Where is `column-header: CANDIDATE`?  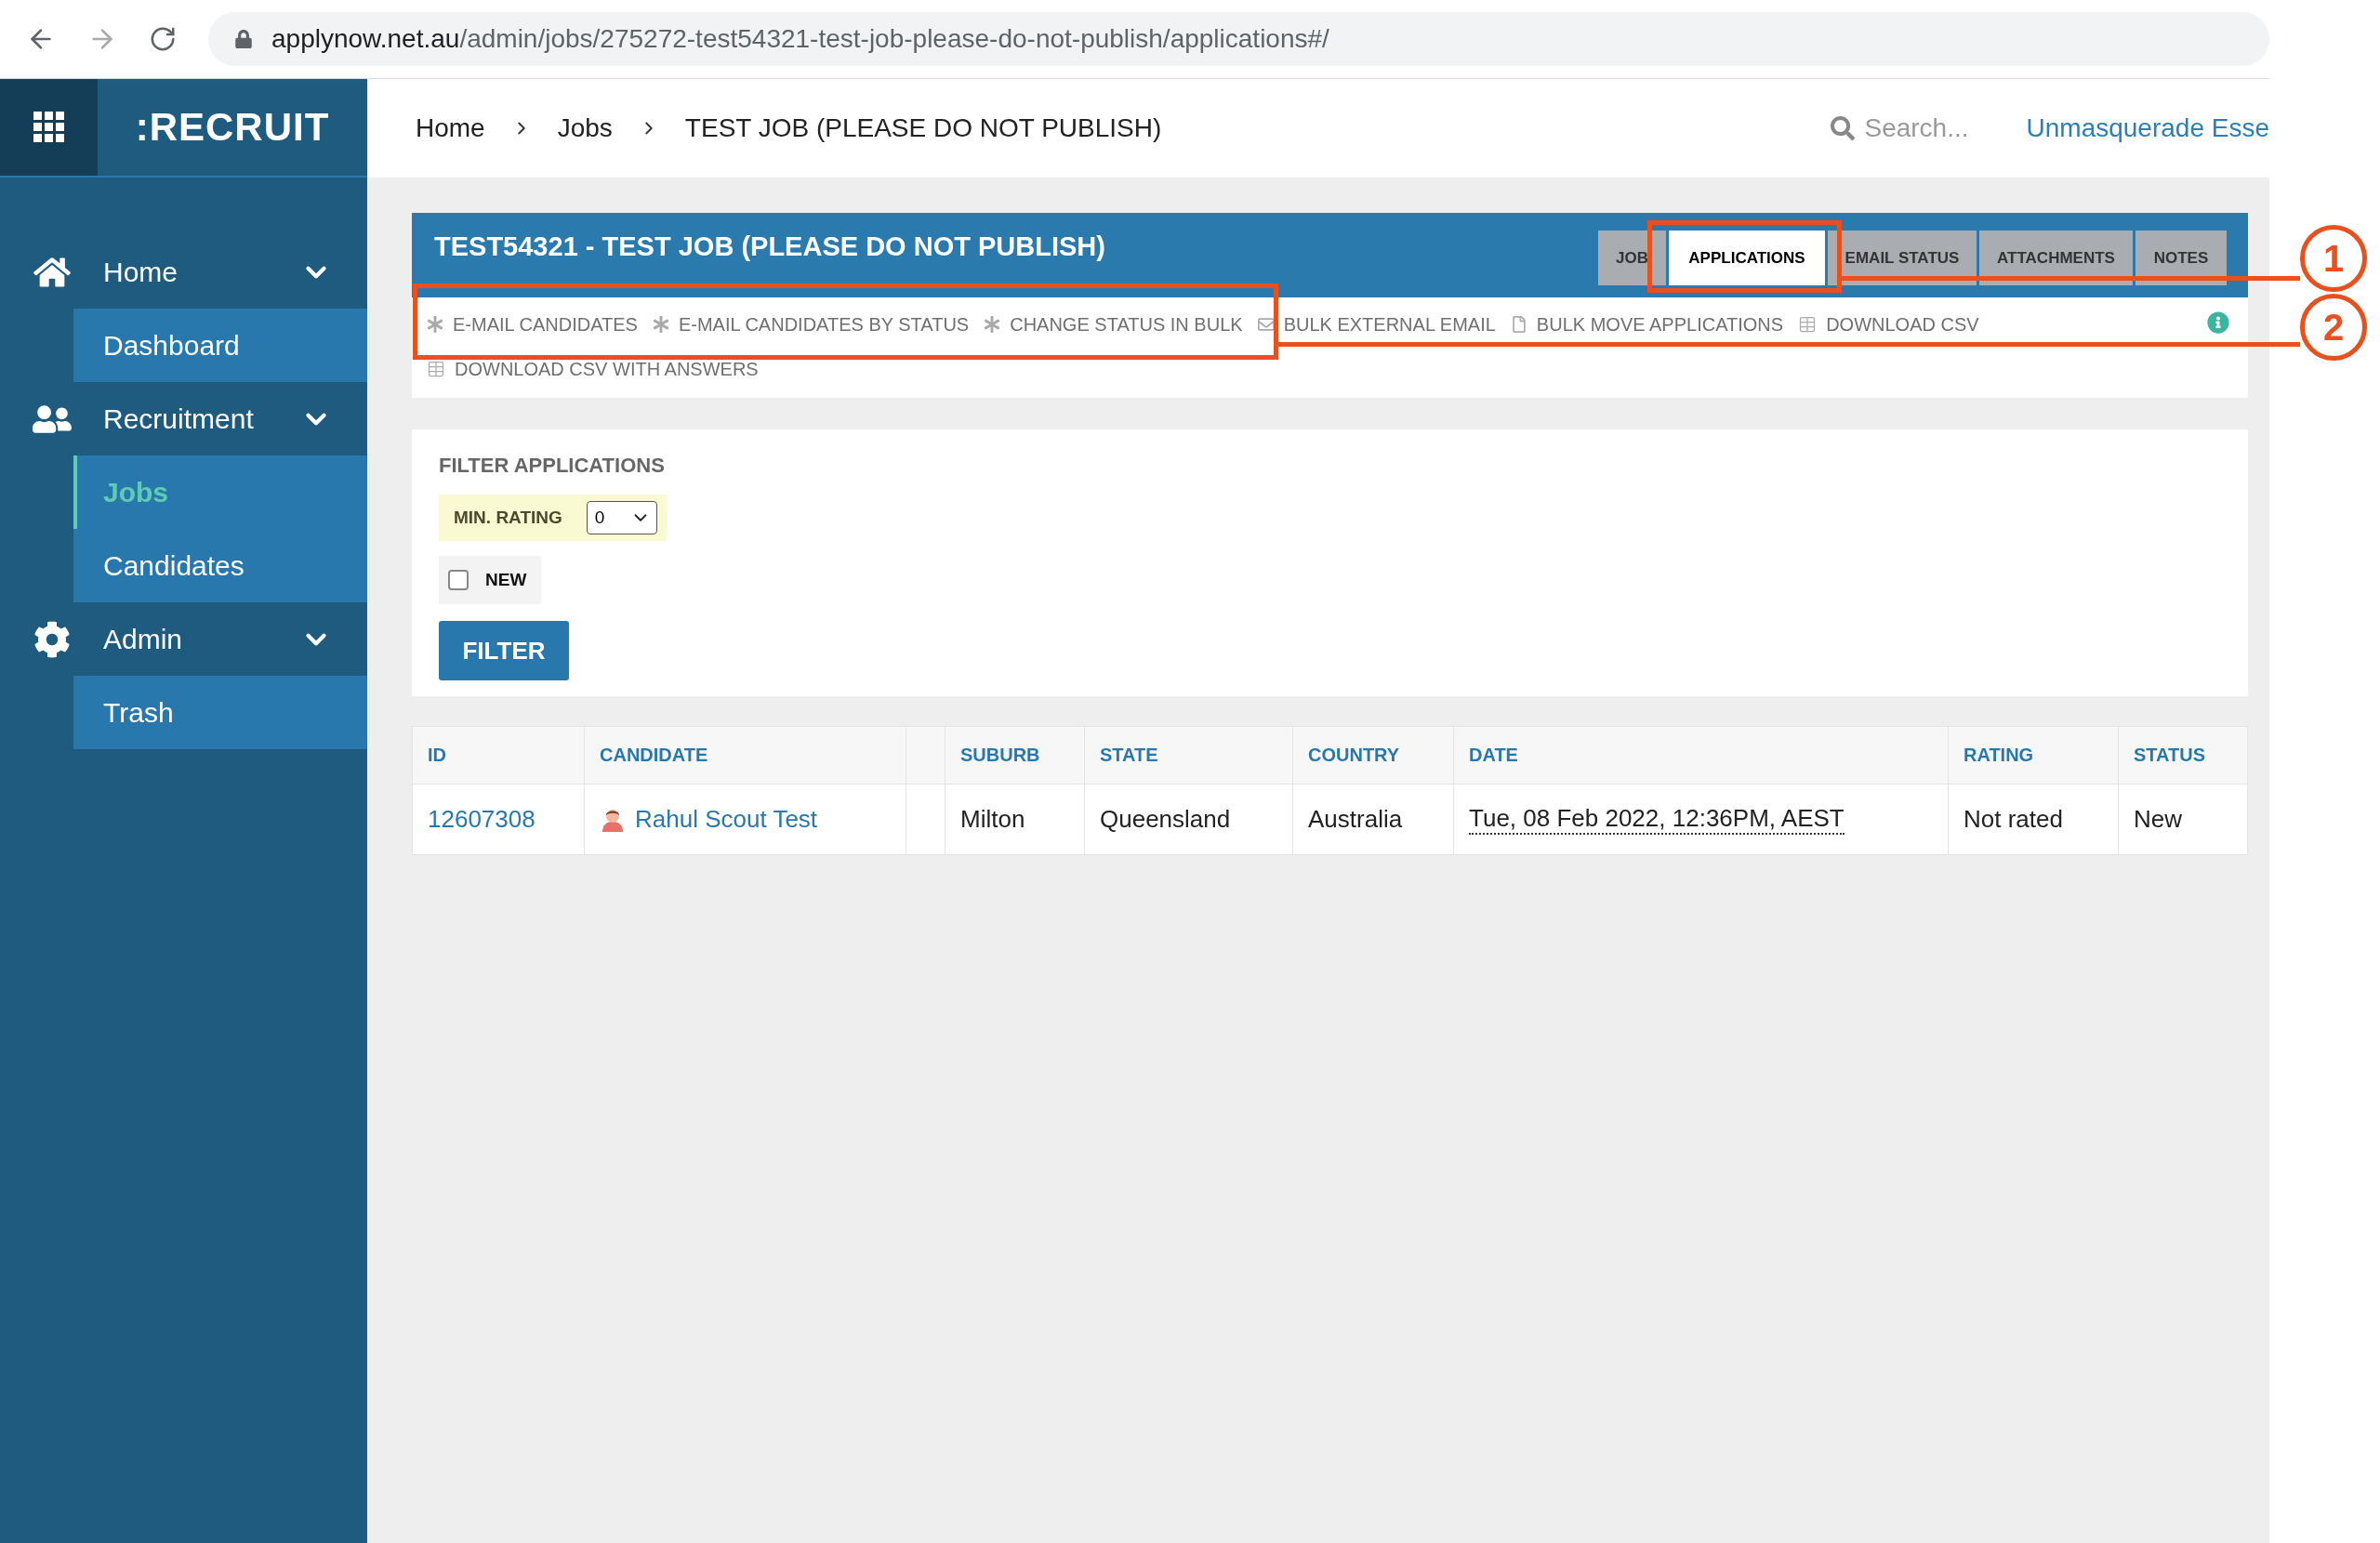 column-header: CANDIDATE is located at coordinates (745, 756).